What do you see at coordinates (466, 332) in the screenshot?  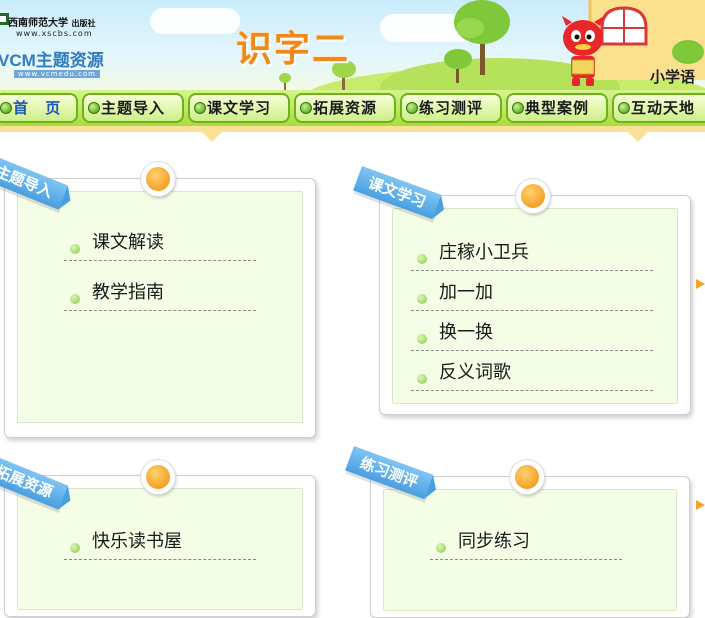 I see `list-item-label: 换一换` at bounding box center [466, 332].